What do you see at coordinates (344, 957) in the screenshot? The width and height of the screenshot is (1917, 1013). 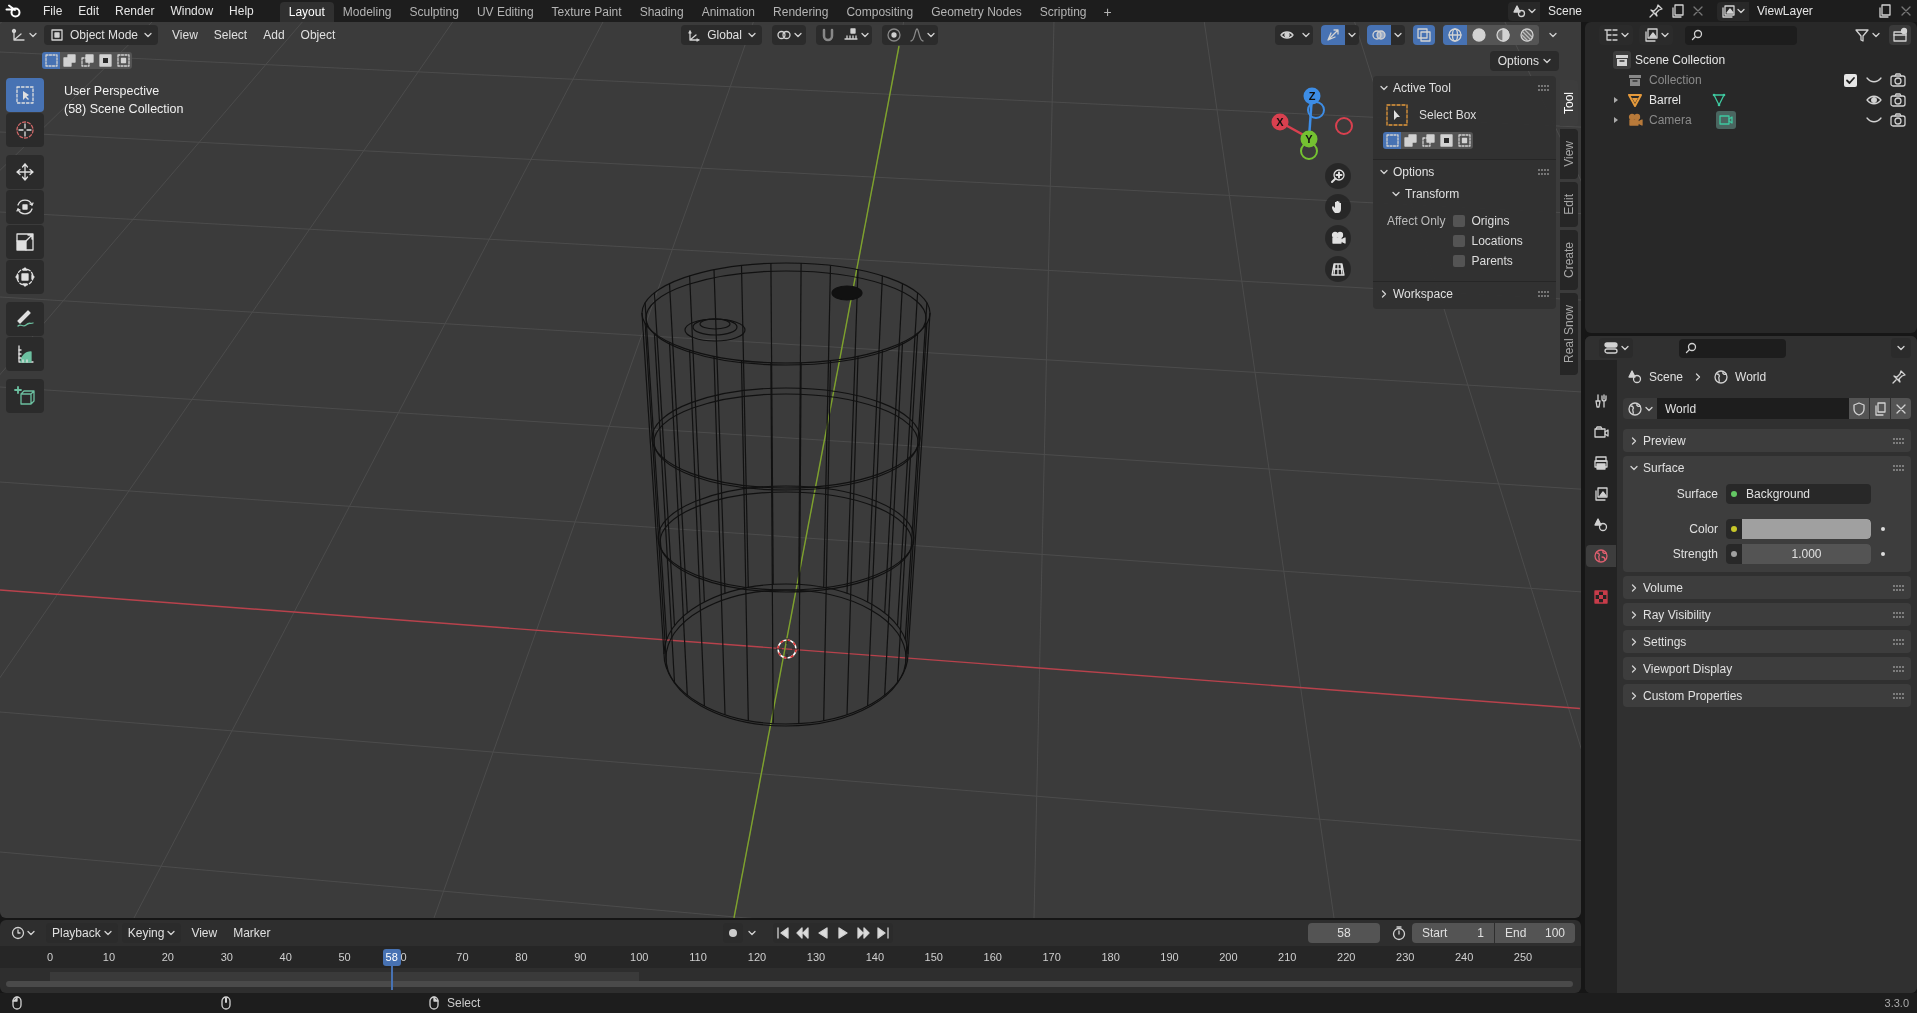 I see `frame-number: 50` at bounding box center [344, 957].